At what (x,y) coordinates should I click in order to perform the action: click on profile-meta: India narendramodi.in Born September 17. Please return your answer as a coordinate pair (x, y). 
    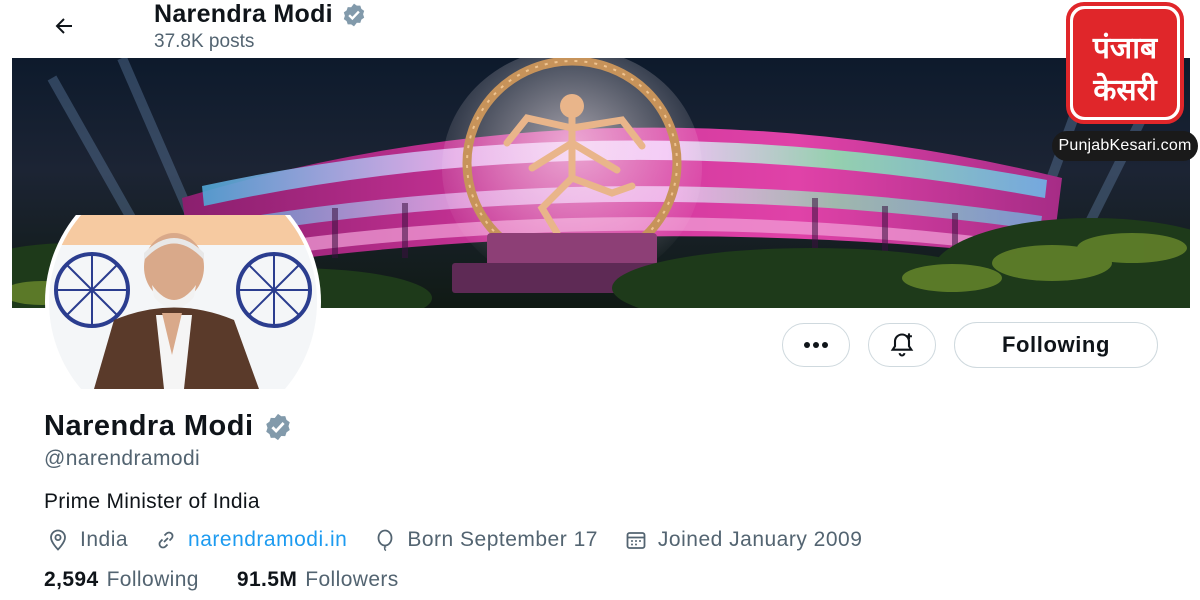
    Looking at the image, I should click on (467, 540).